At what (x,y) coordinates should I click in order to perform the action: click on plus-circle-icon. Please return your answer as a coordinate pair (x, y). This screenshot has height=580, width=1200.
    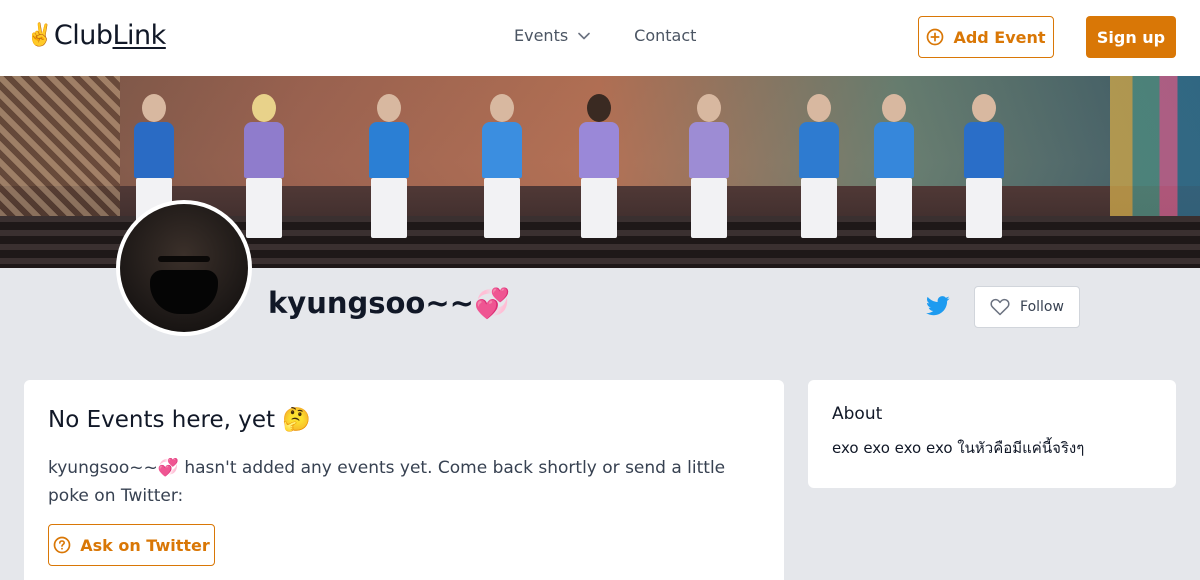
    Looking at the image, I should click on (935, 37).